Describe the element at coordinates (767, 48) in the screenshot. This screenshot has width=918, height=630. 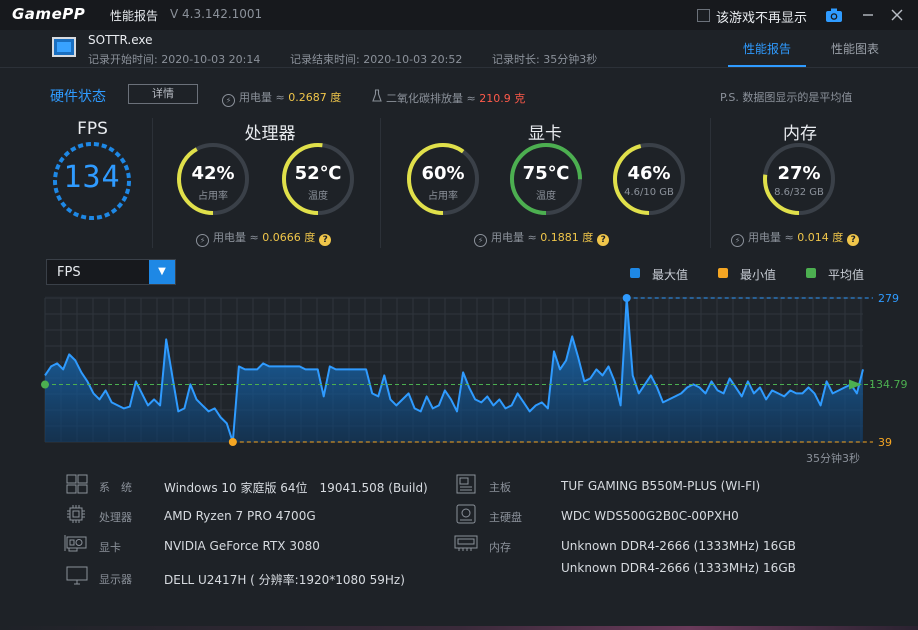
I see `tab-performance-report: 性能报告` at that location.